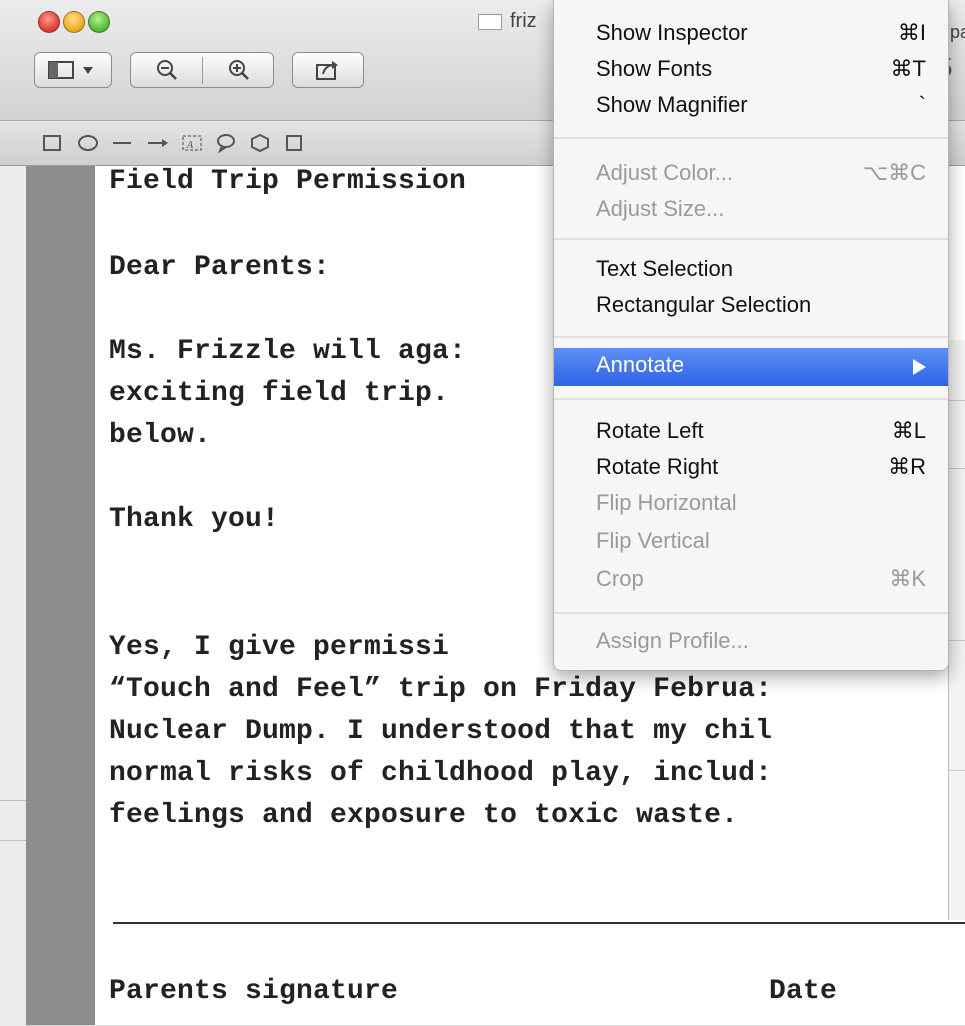  Describe the element at coordinates (158, 143) in the screenshot. I see `arrow-tool-icon` at that location.